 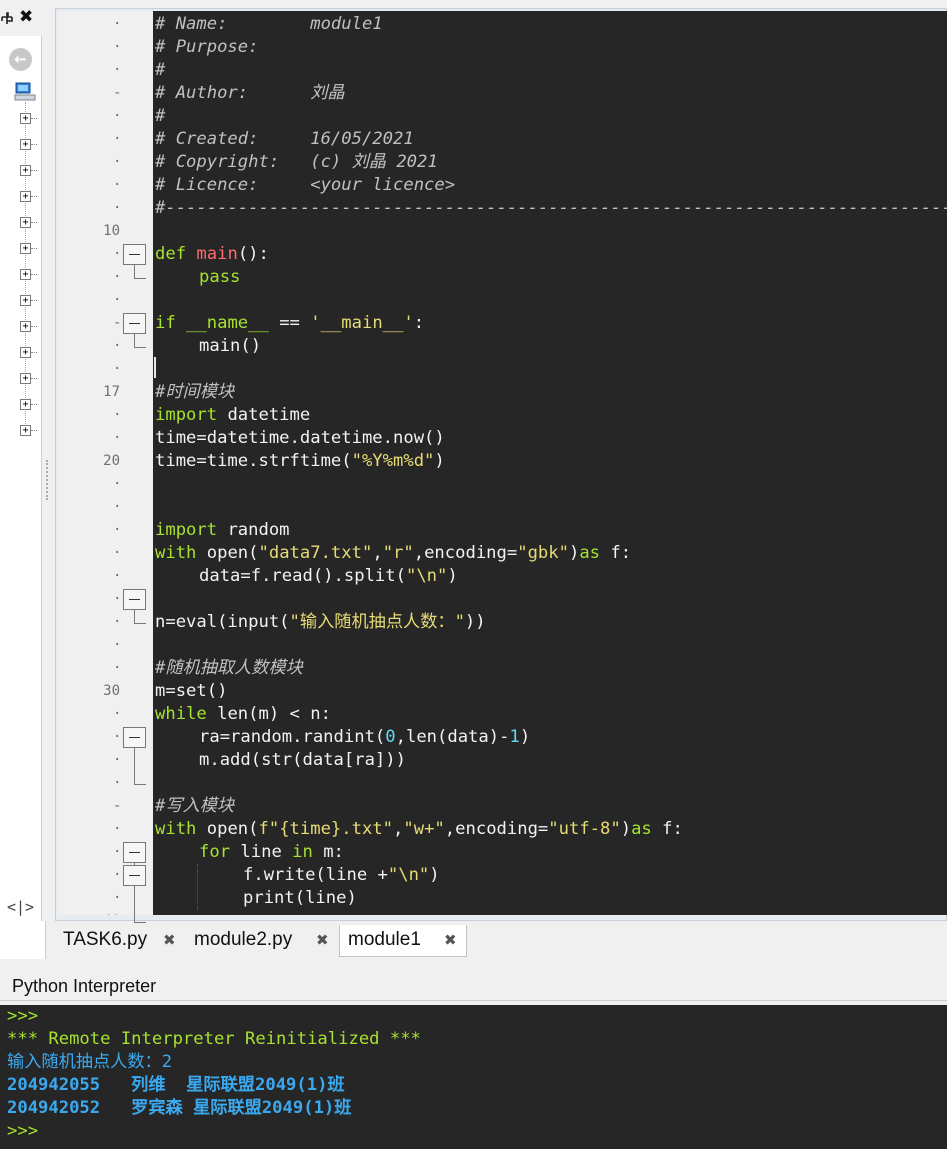 I want to click on code-line: m.add(str(data[ra])), so click(x=302, y=760).